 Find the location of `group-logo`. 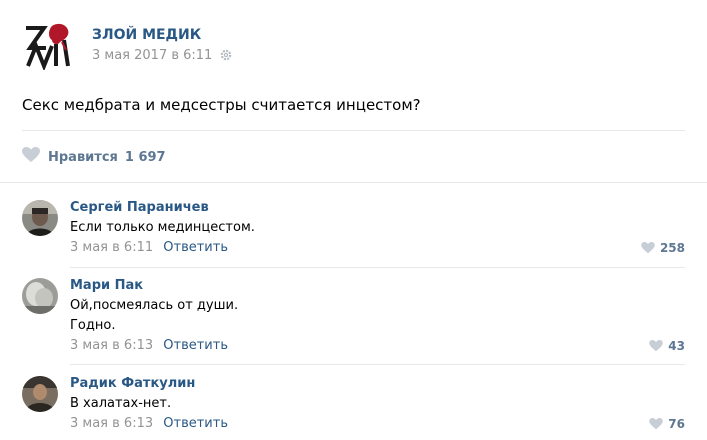

group-logo is located at coordinates (47, 46).